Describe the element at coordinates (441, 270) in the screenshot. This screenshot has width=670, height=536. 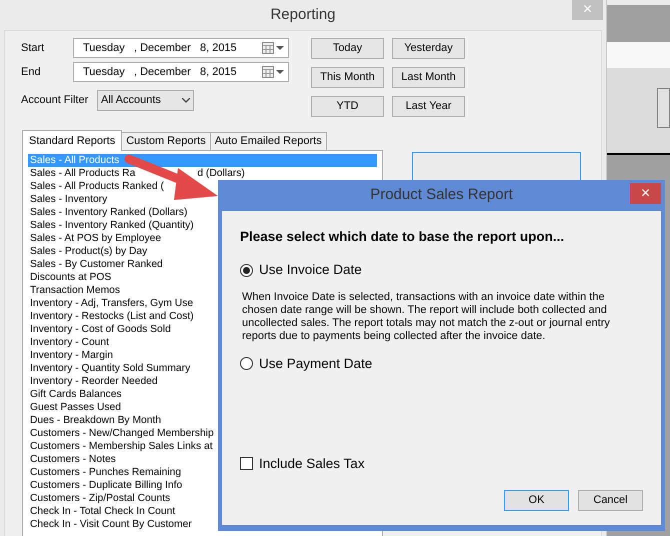
I see `radio-option: Use Invoice Date` at that location.